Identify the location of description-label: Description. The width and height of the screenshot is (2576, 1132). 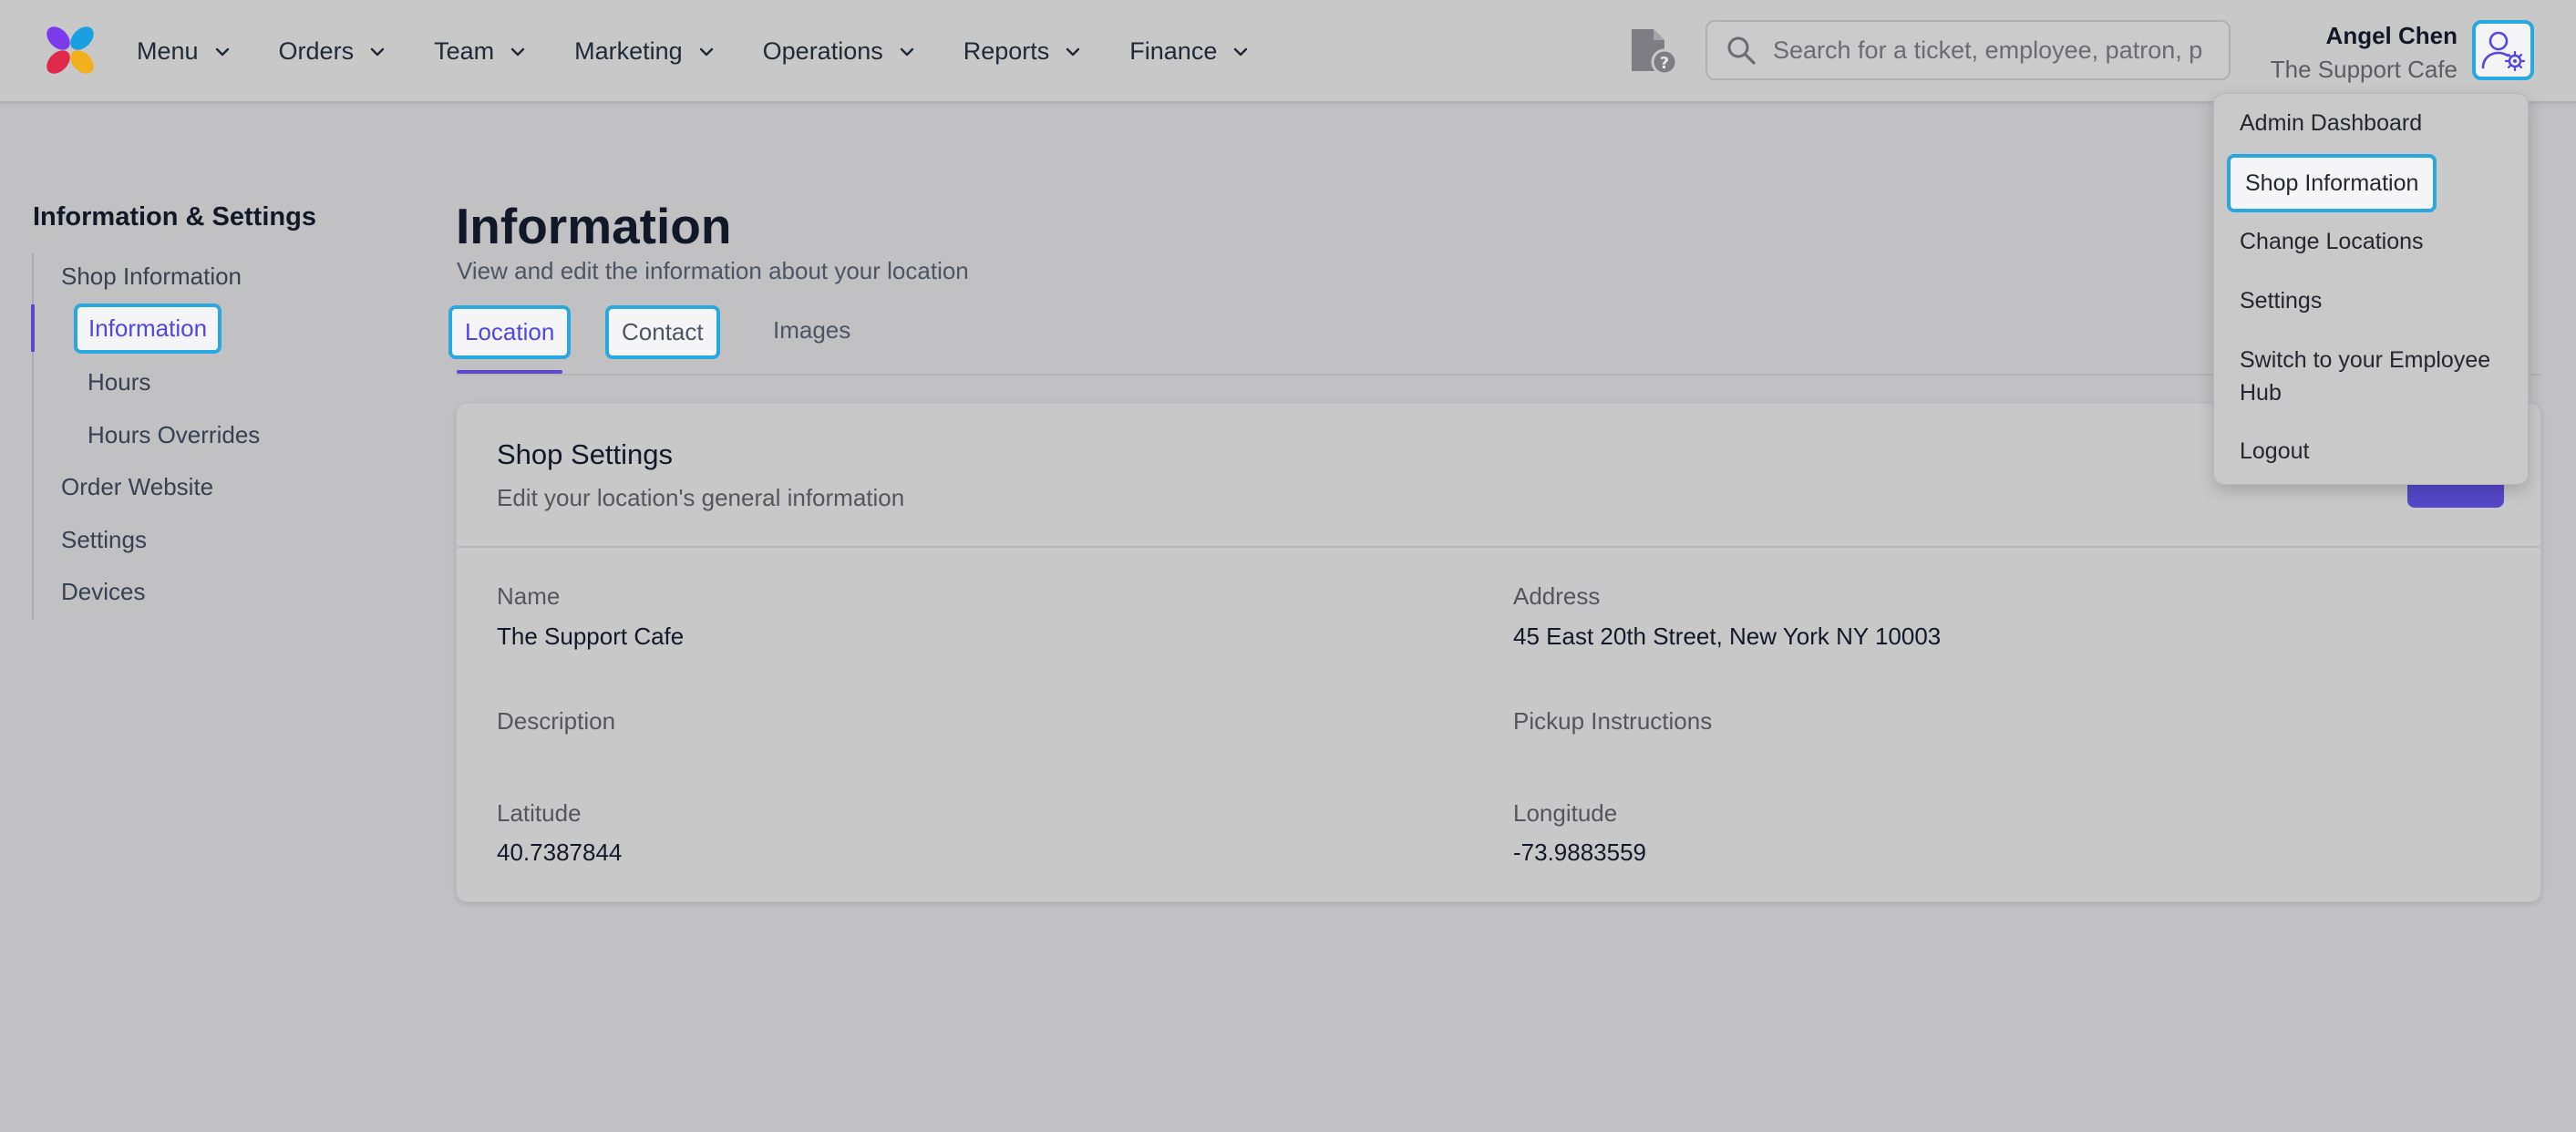
(556, 721).